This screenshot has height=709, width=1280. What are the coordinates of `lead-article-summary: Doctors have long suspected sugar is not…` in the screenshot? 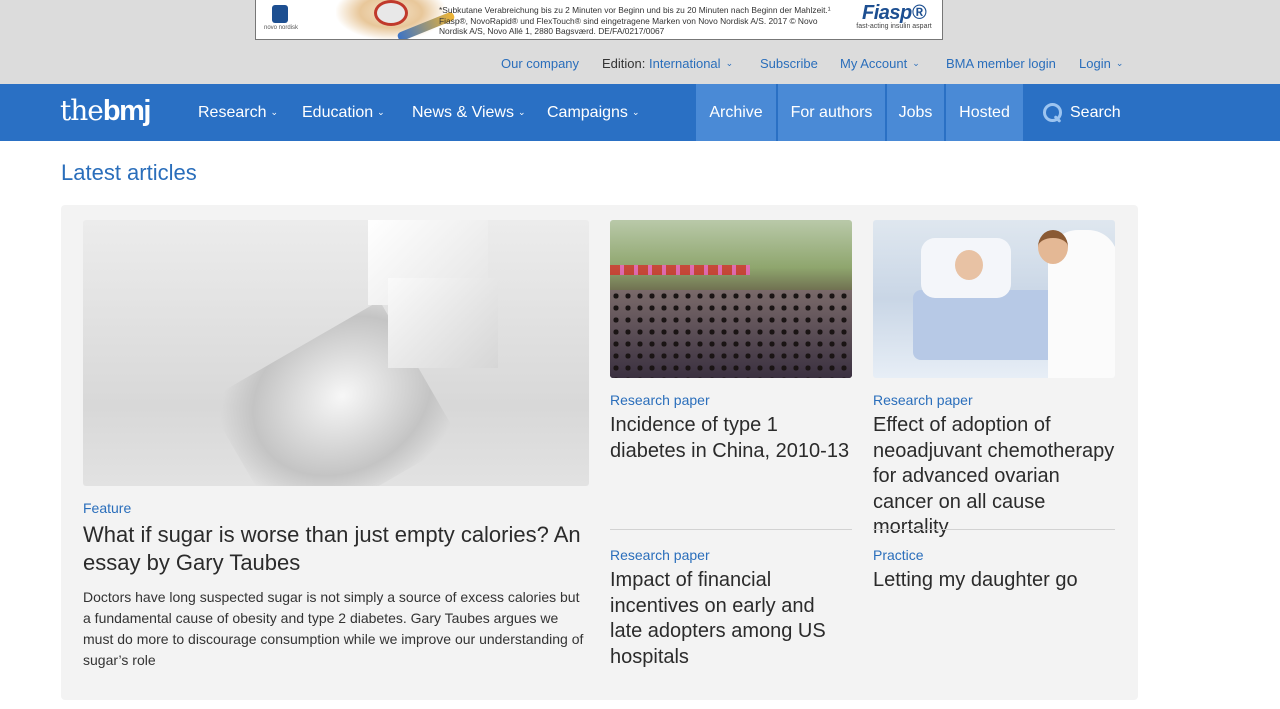 It's located at (333, 628).